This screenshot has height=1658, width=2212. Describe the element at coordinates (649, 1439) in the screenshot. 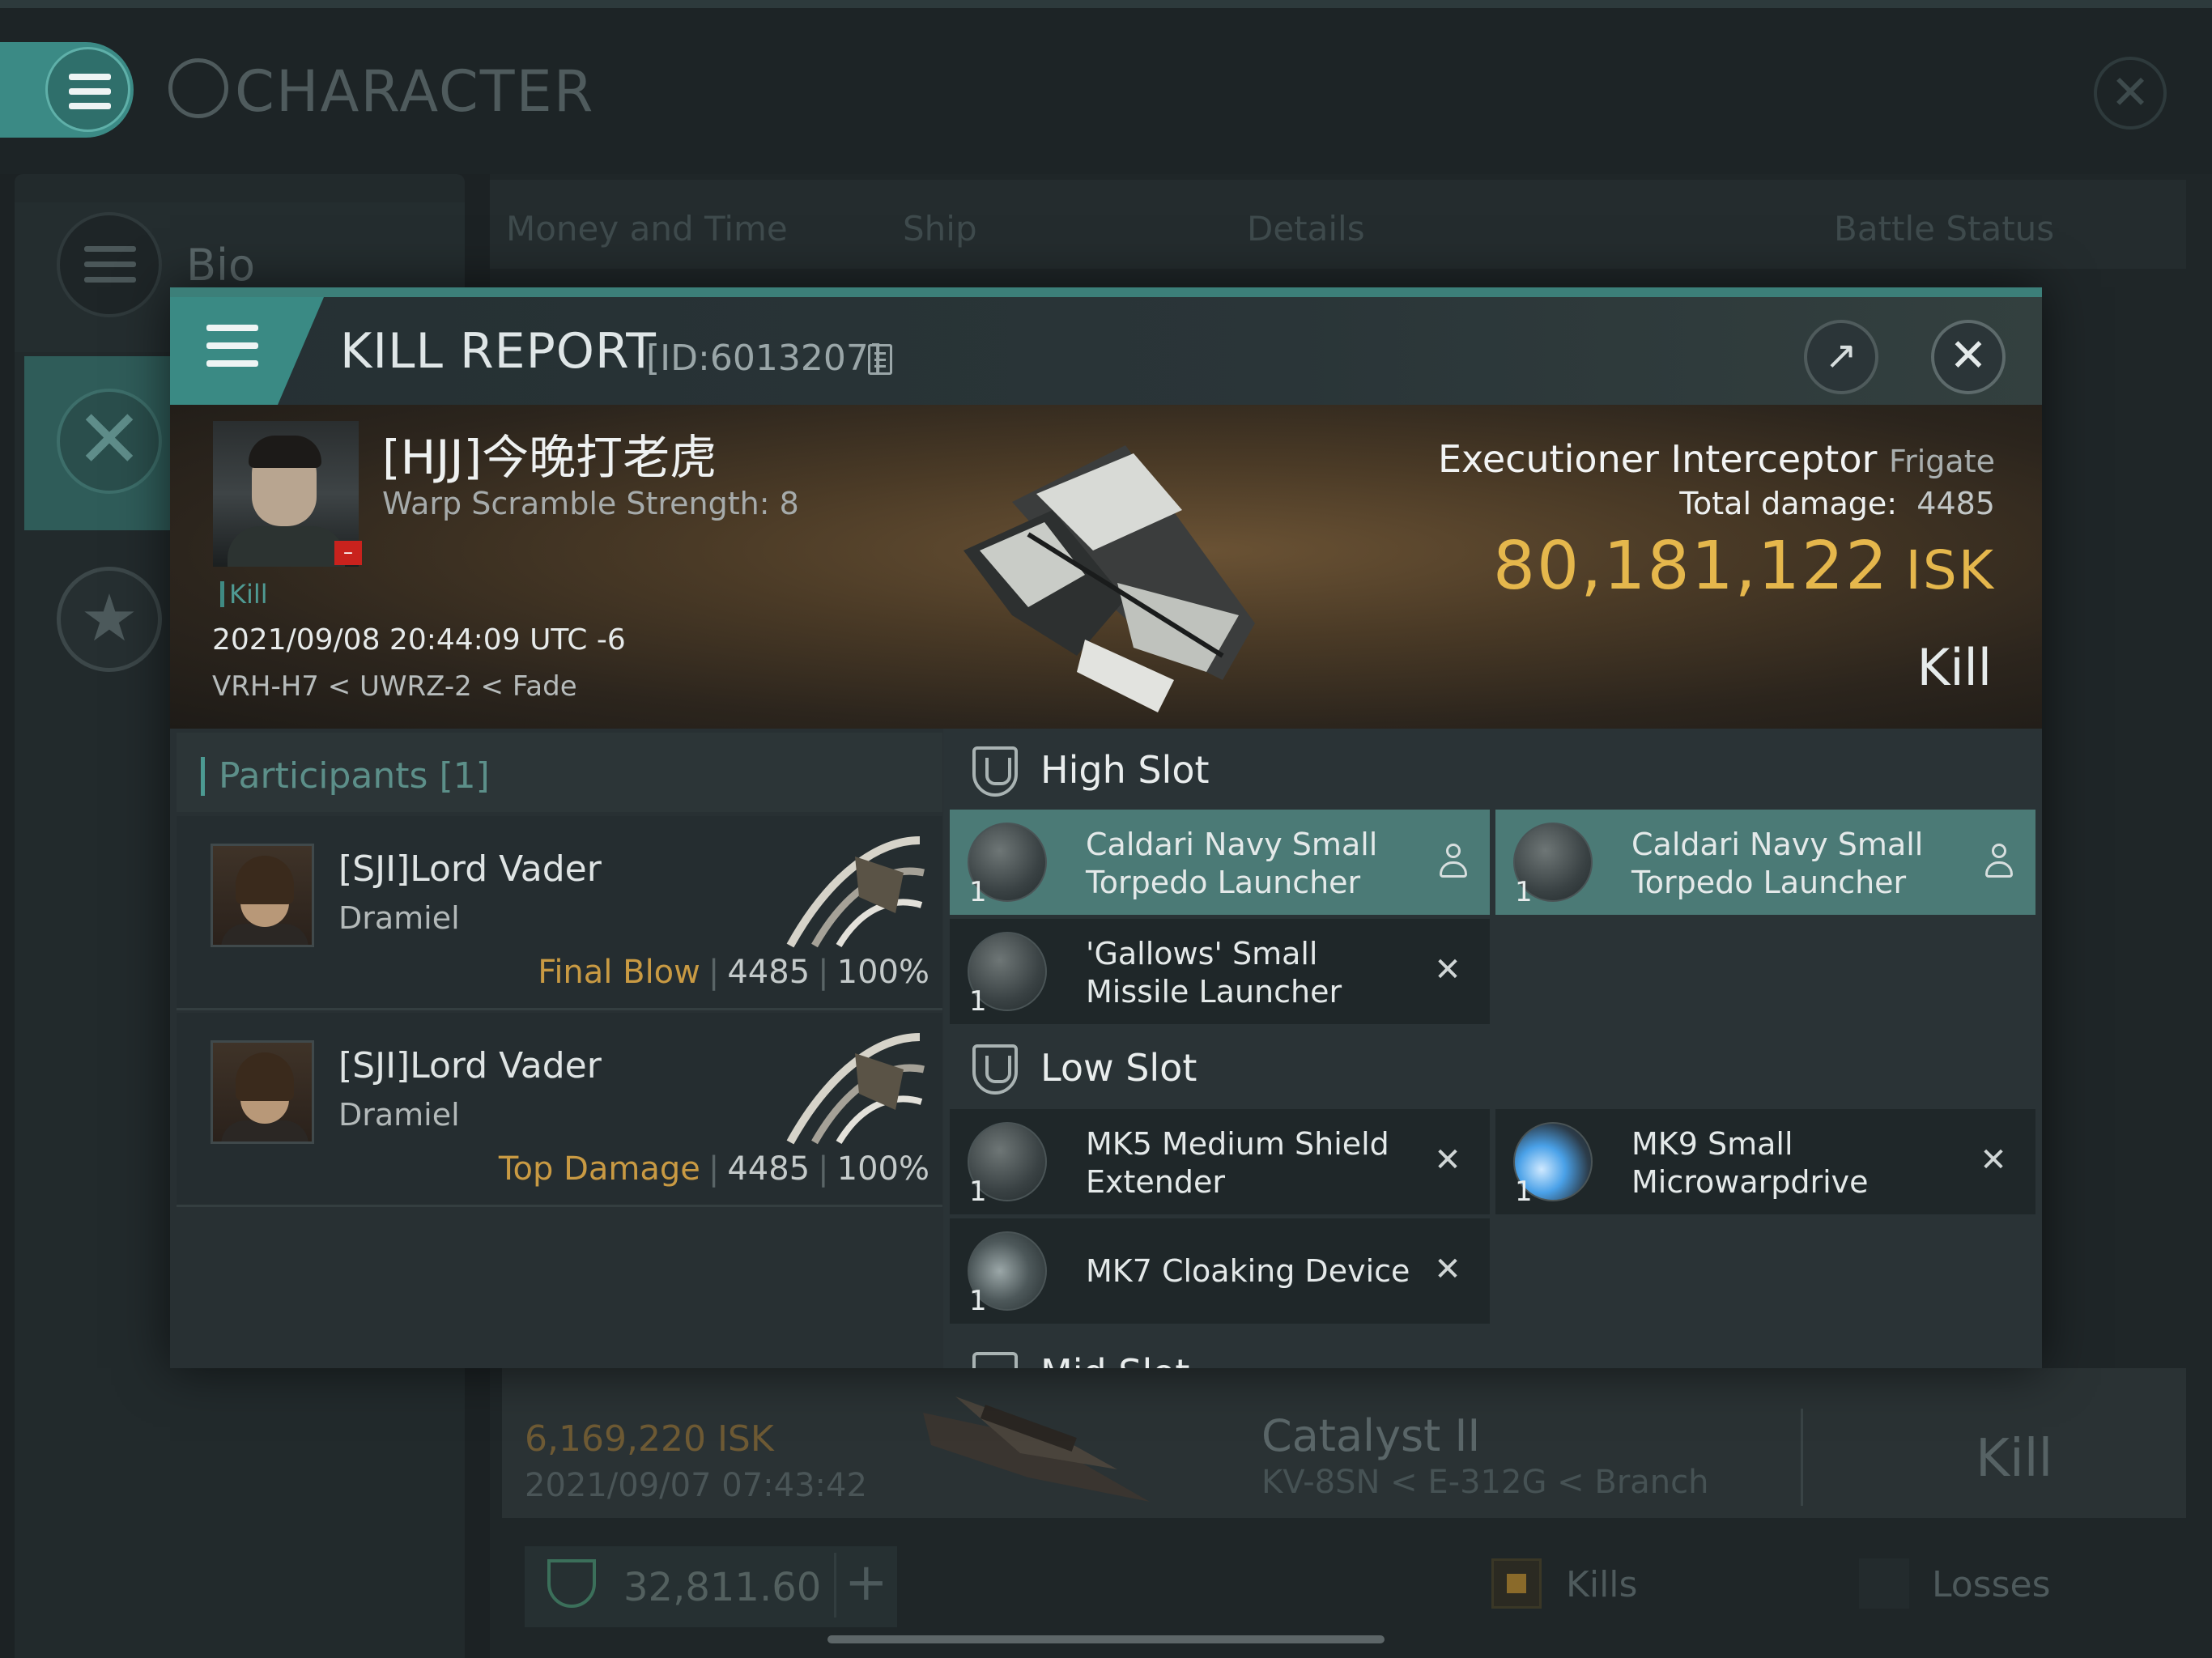

I see `card-isk: 6,169,220 ISK` at that location.